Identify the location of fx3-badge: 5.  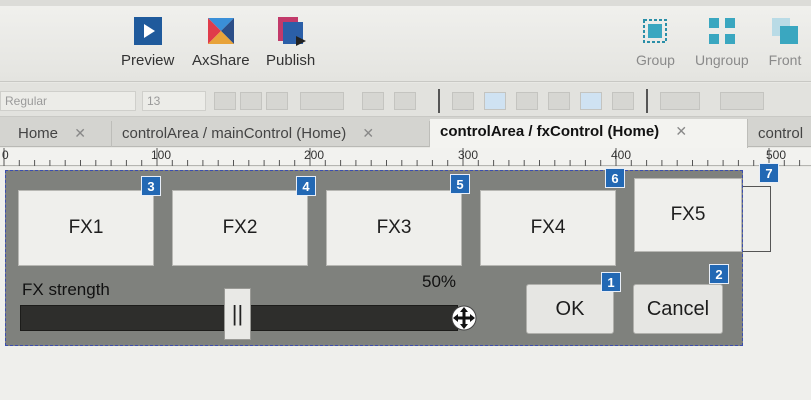
(460, 184).